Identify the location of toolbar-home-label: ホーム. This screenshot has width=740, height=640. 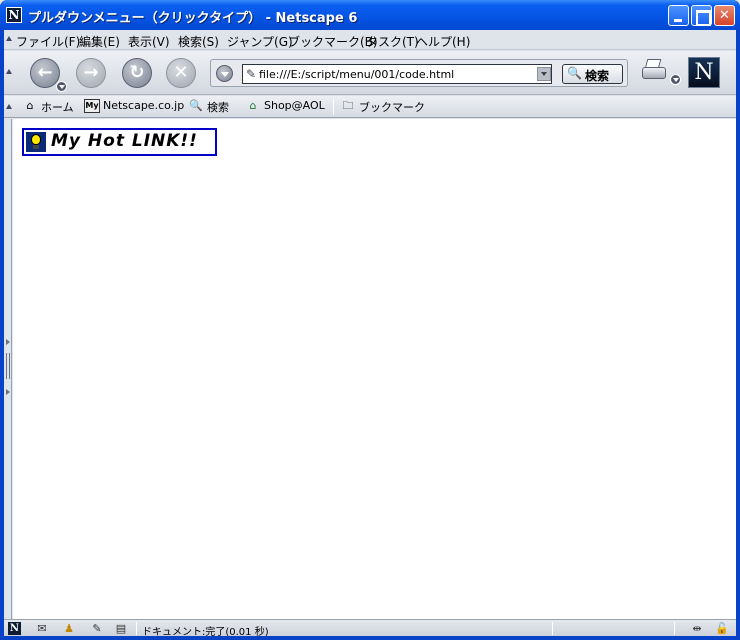
(57, 107).